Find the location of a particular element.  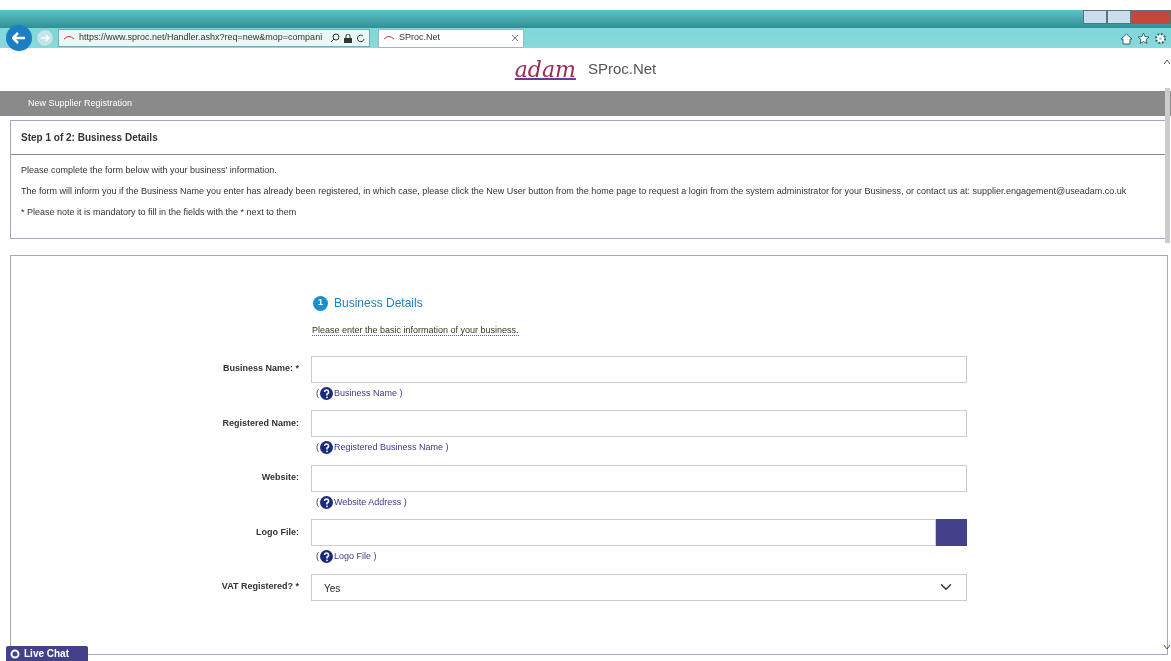

back-arrow-icon is located at coordinates (19, 38).